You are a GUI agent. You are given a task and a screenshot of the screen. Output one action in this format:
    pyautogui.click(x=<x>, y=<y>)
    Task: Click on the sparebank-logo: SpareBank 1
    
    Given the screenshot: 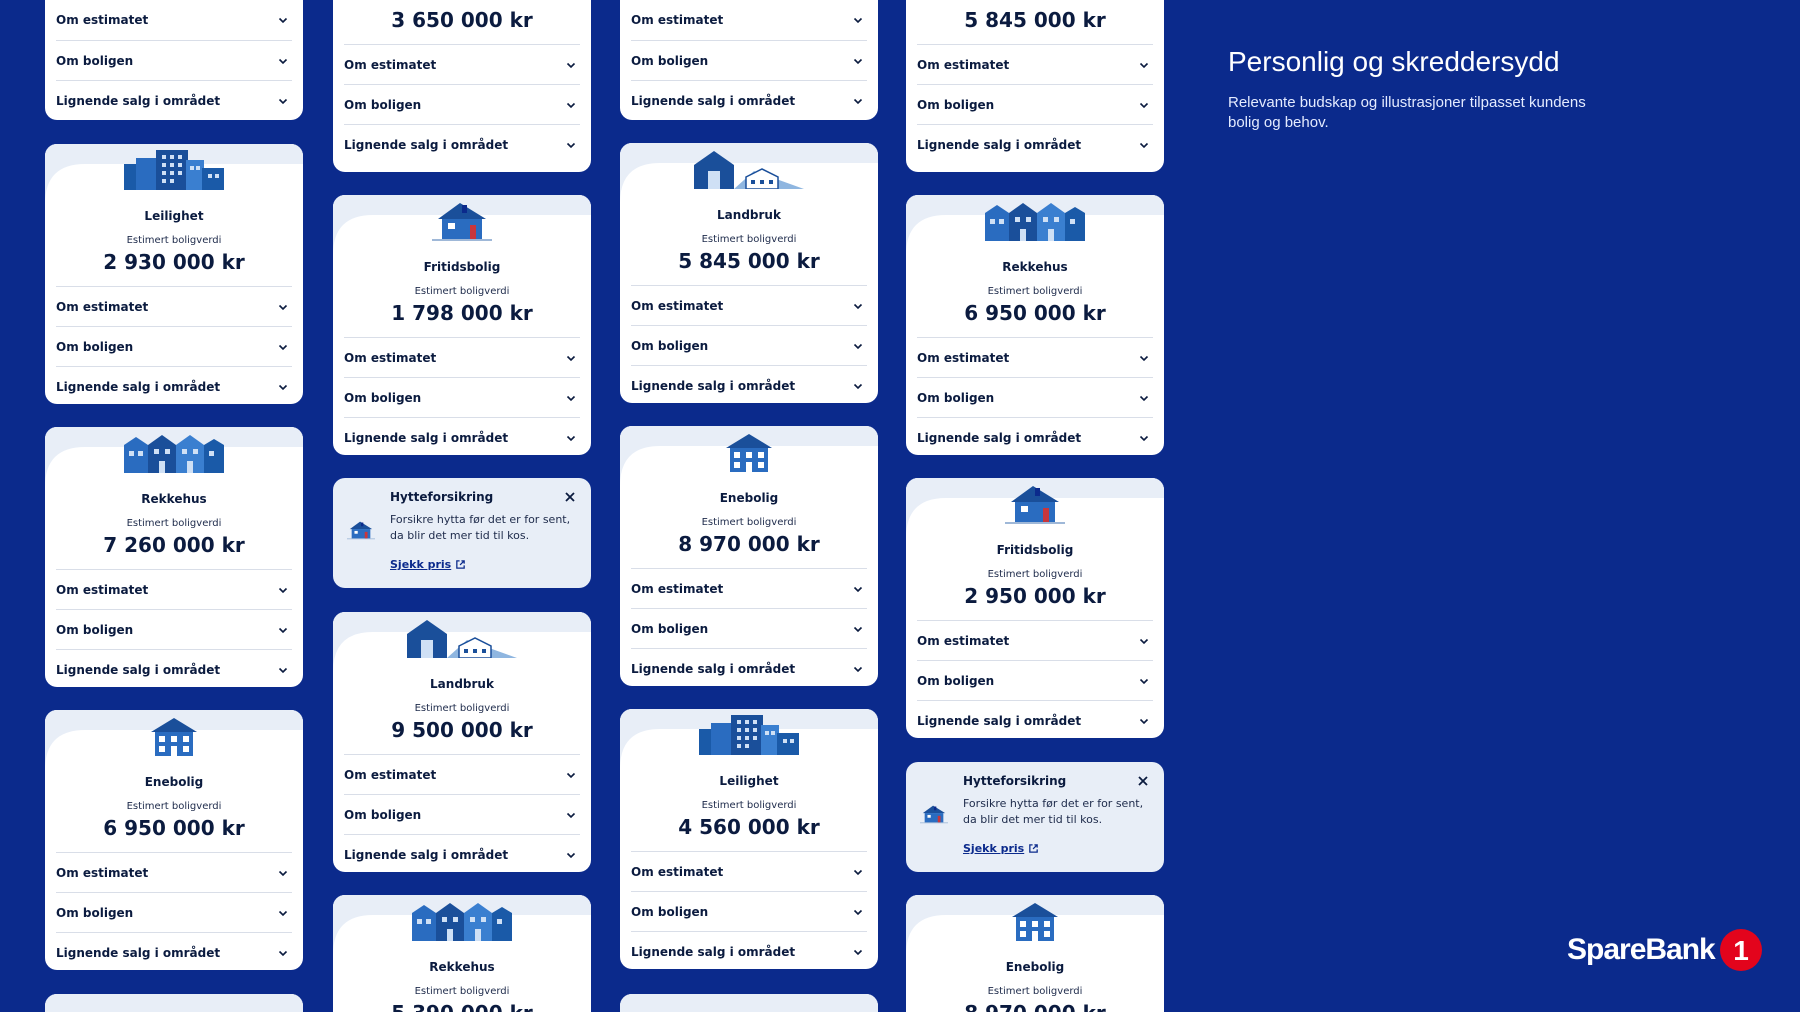 What is the action you would take?
    pyautogui.click(x=1665, y=950)
    